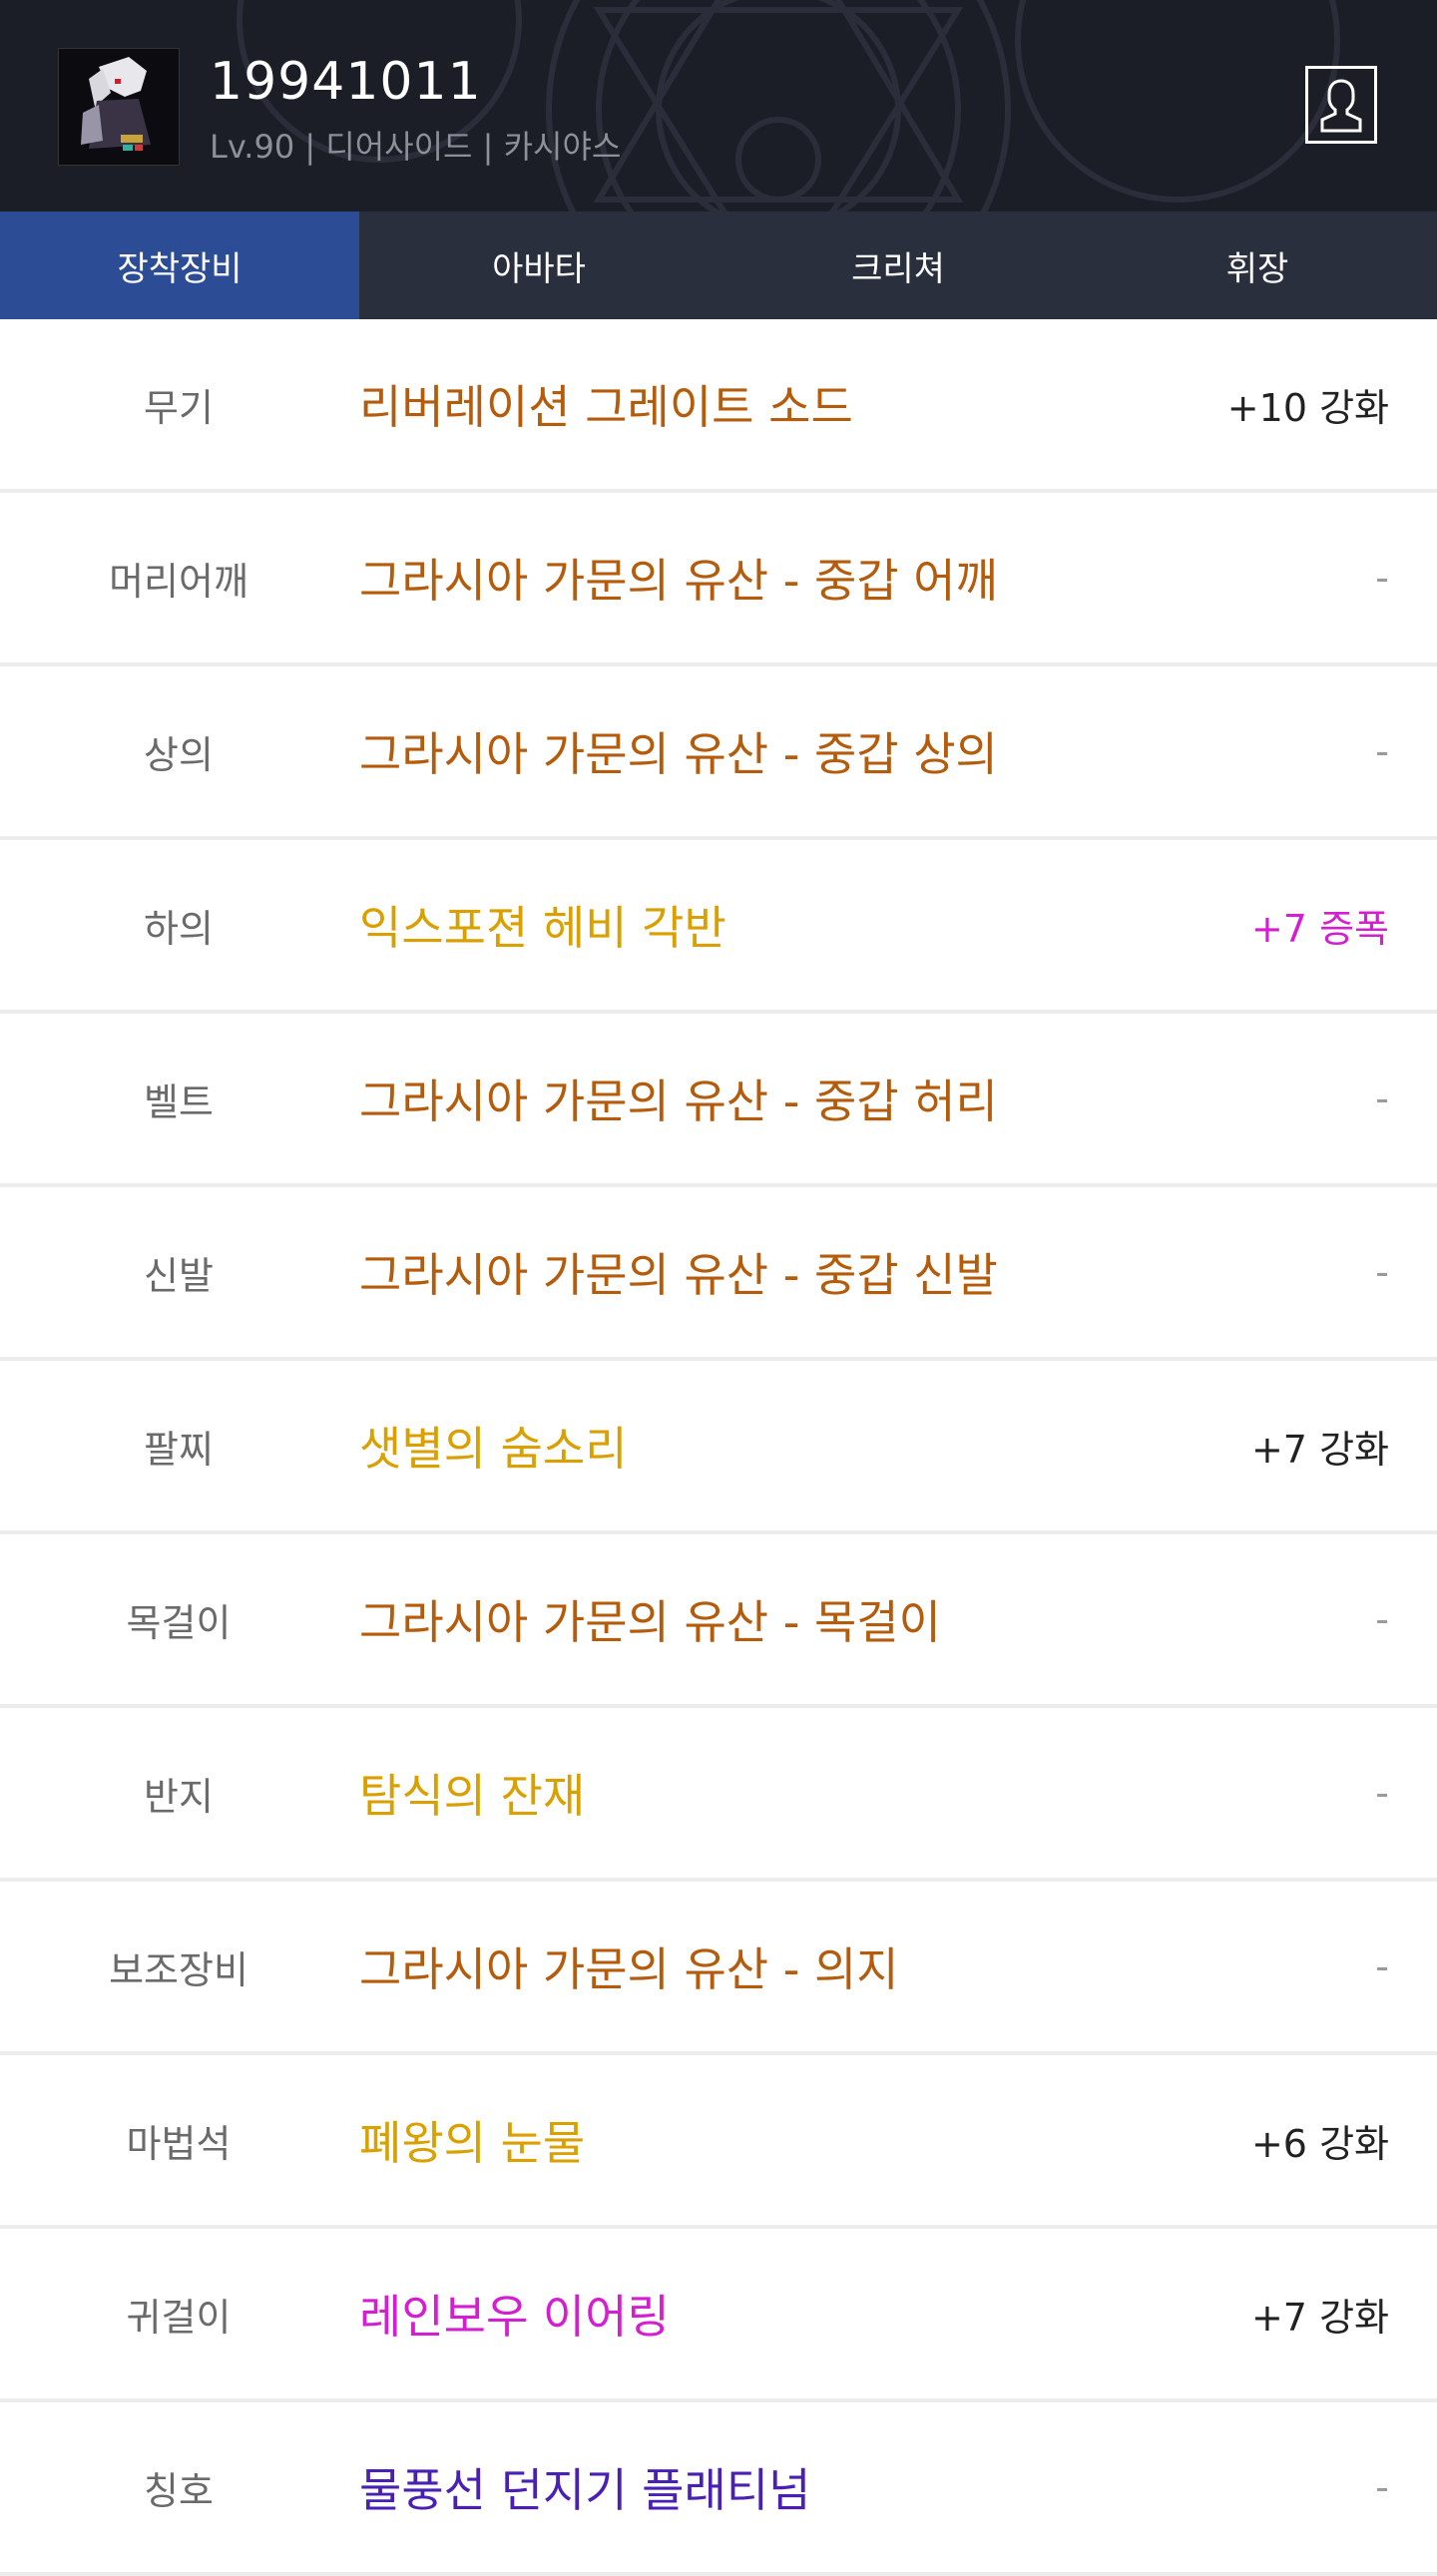  Describe the element at coordinates (416, 147) in the screenshot. I see `character-subinfo: Lv.90 | 디어사이드 | 카시야스` at that location.